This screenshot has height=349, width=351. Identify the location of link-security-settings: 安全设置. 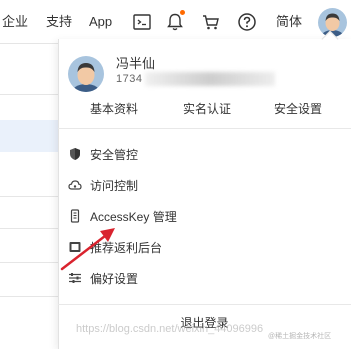
(298, 108).